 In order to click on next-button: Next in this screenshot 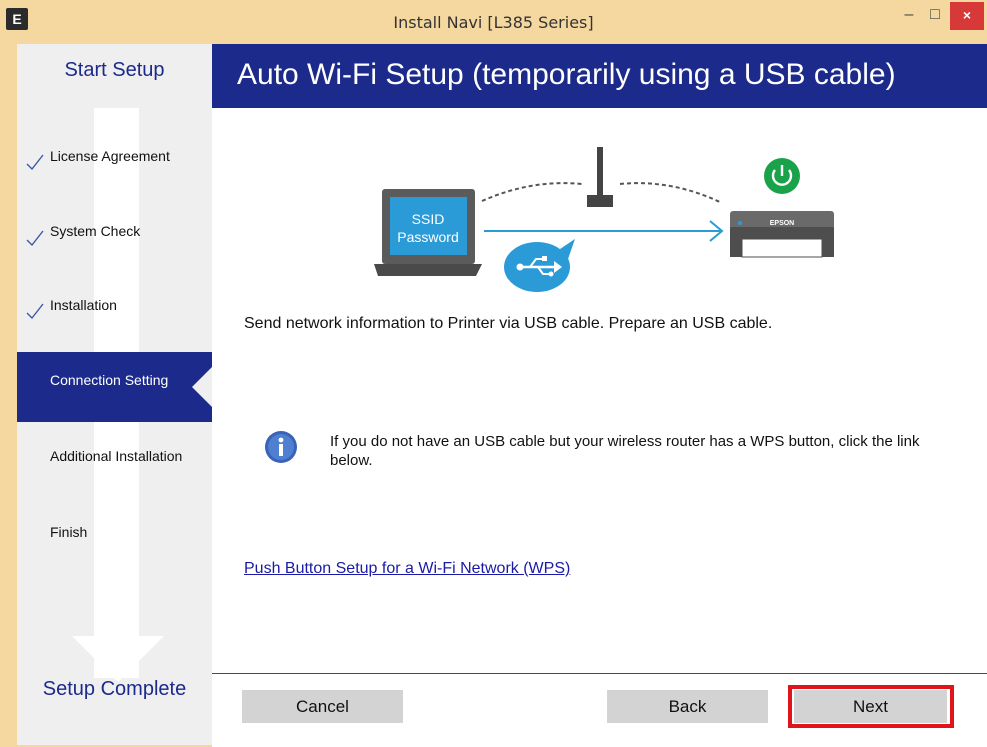, I will do `click(870, 706)`.